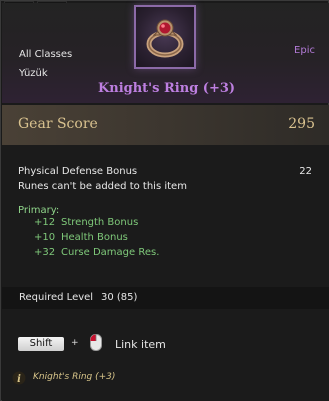  Describe the element at coordinates (305, 171) in the screenshot. I see `physical-defense-value: 22` at that location.